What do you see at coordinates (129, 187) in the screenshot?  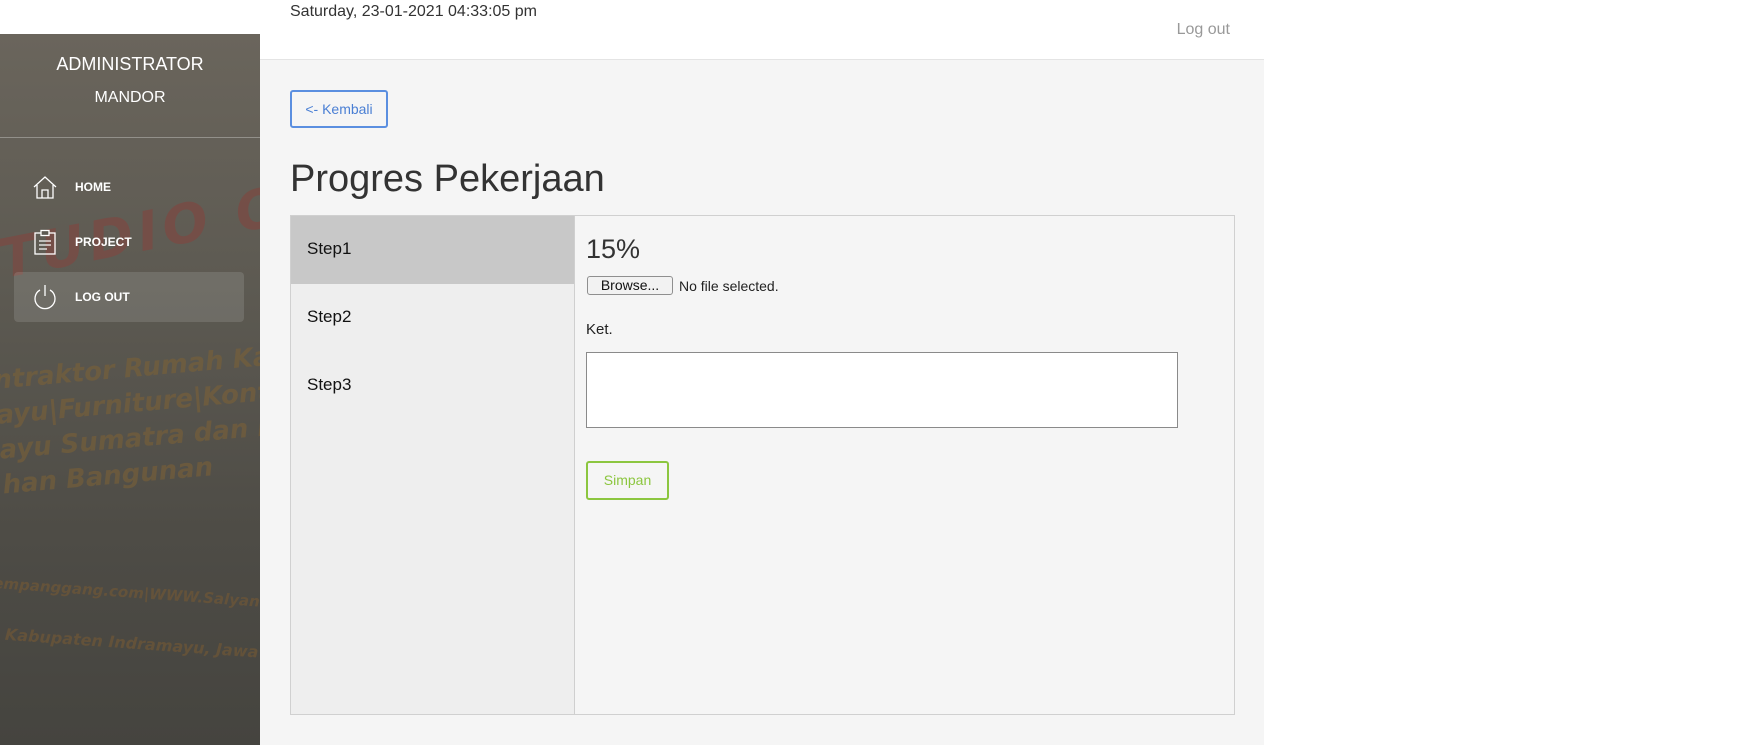 I see `sidebar-item-home: HOME` at bounding box center [129, 187].